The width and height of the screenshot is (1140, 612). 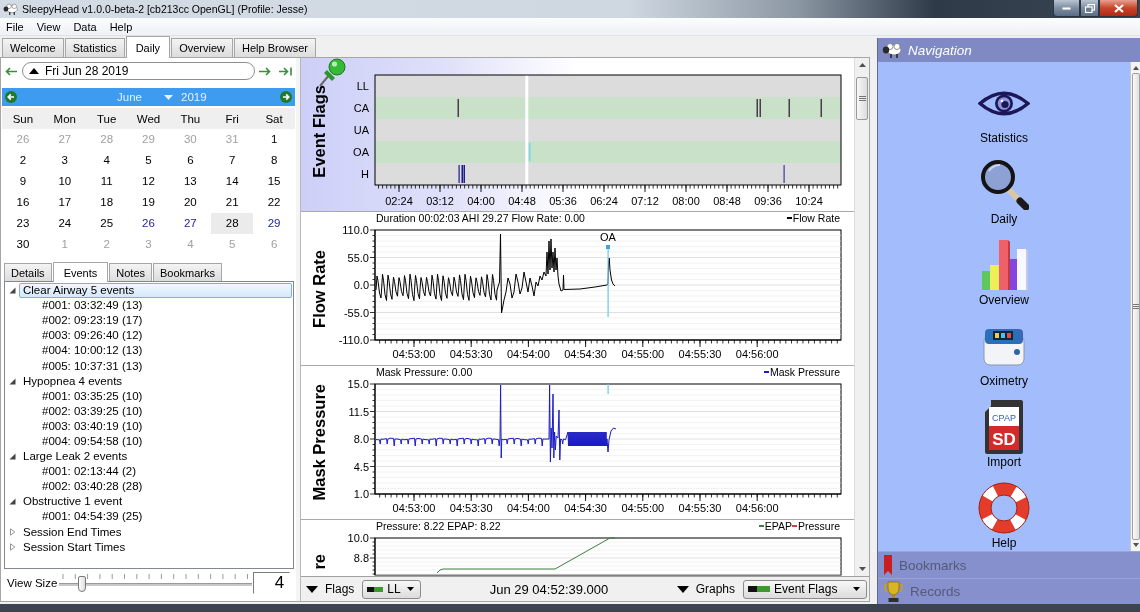 I want to click on minimize-button, so click(x=1066, y=8).